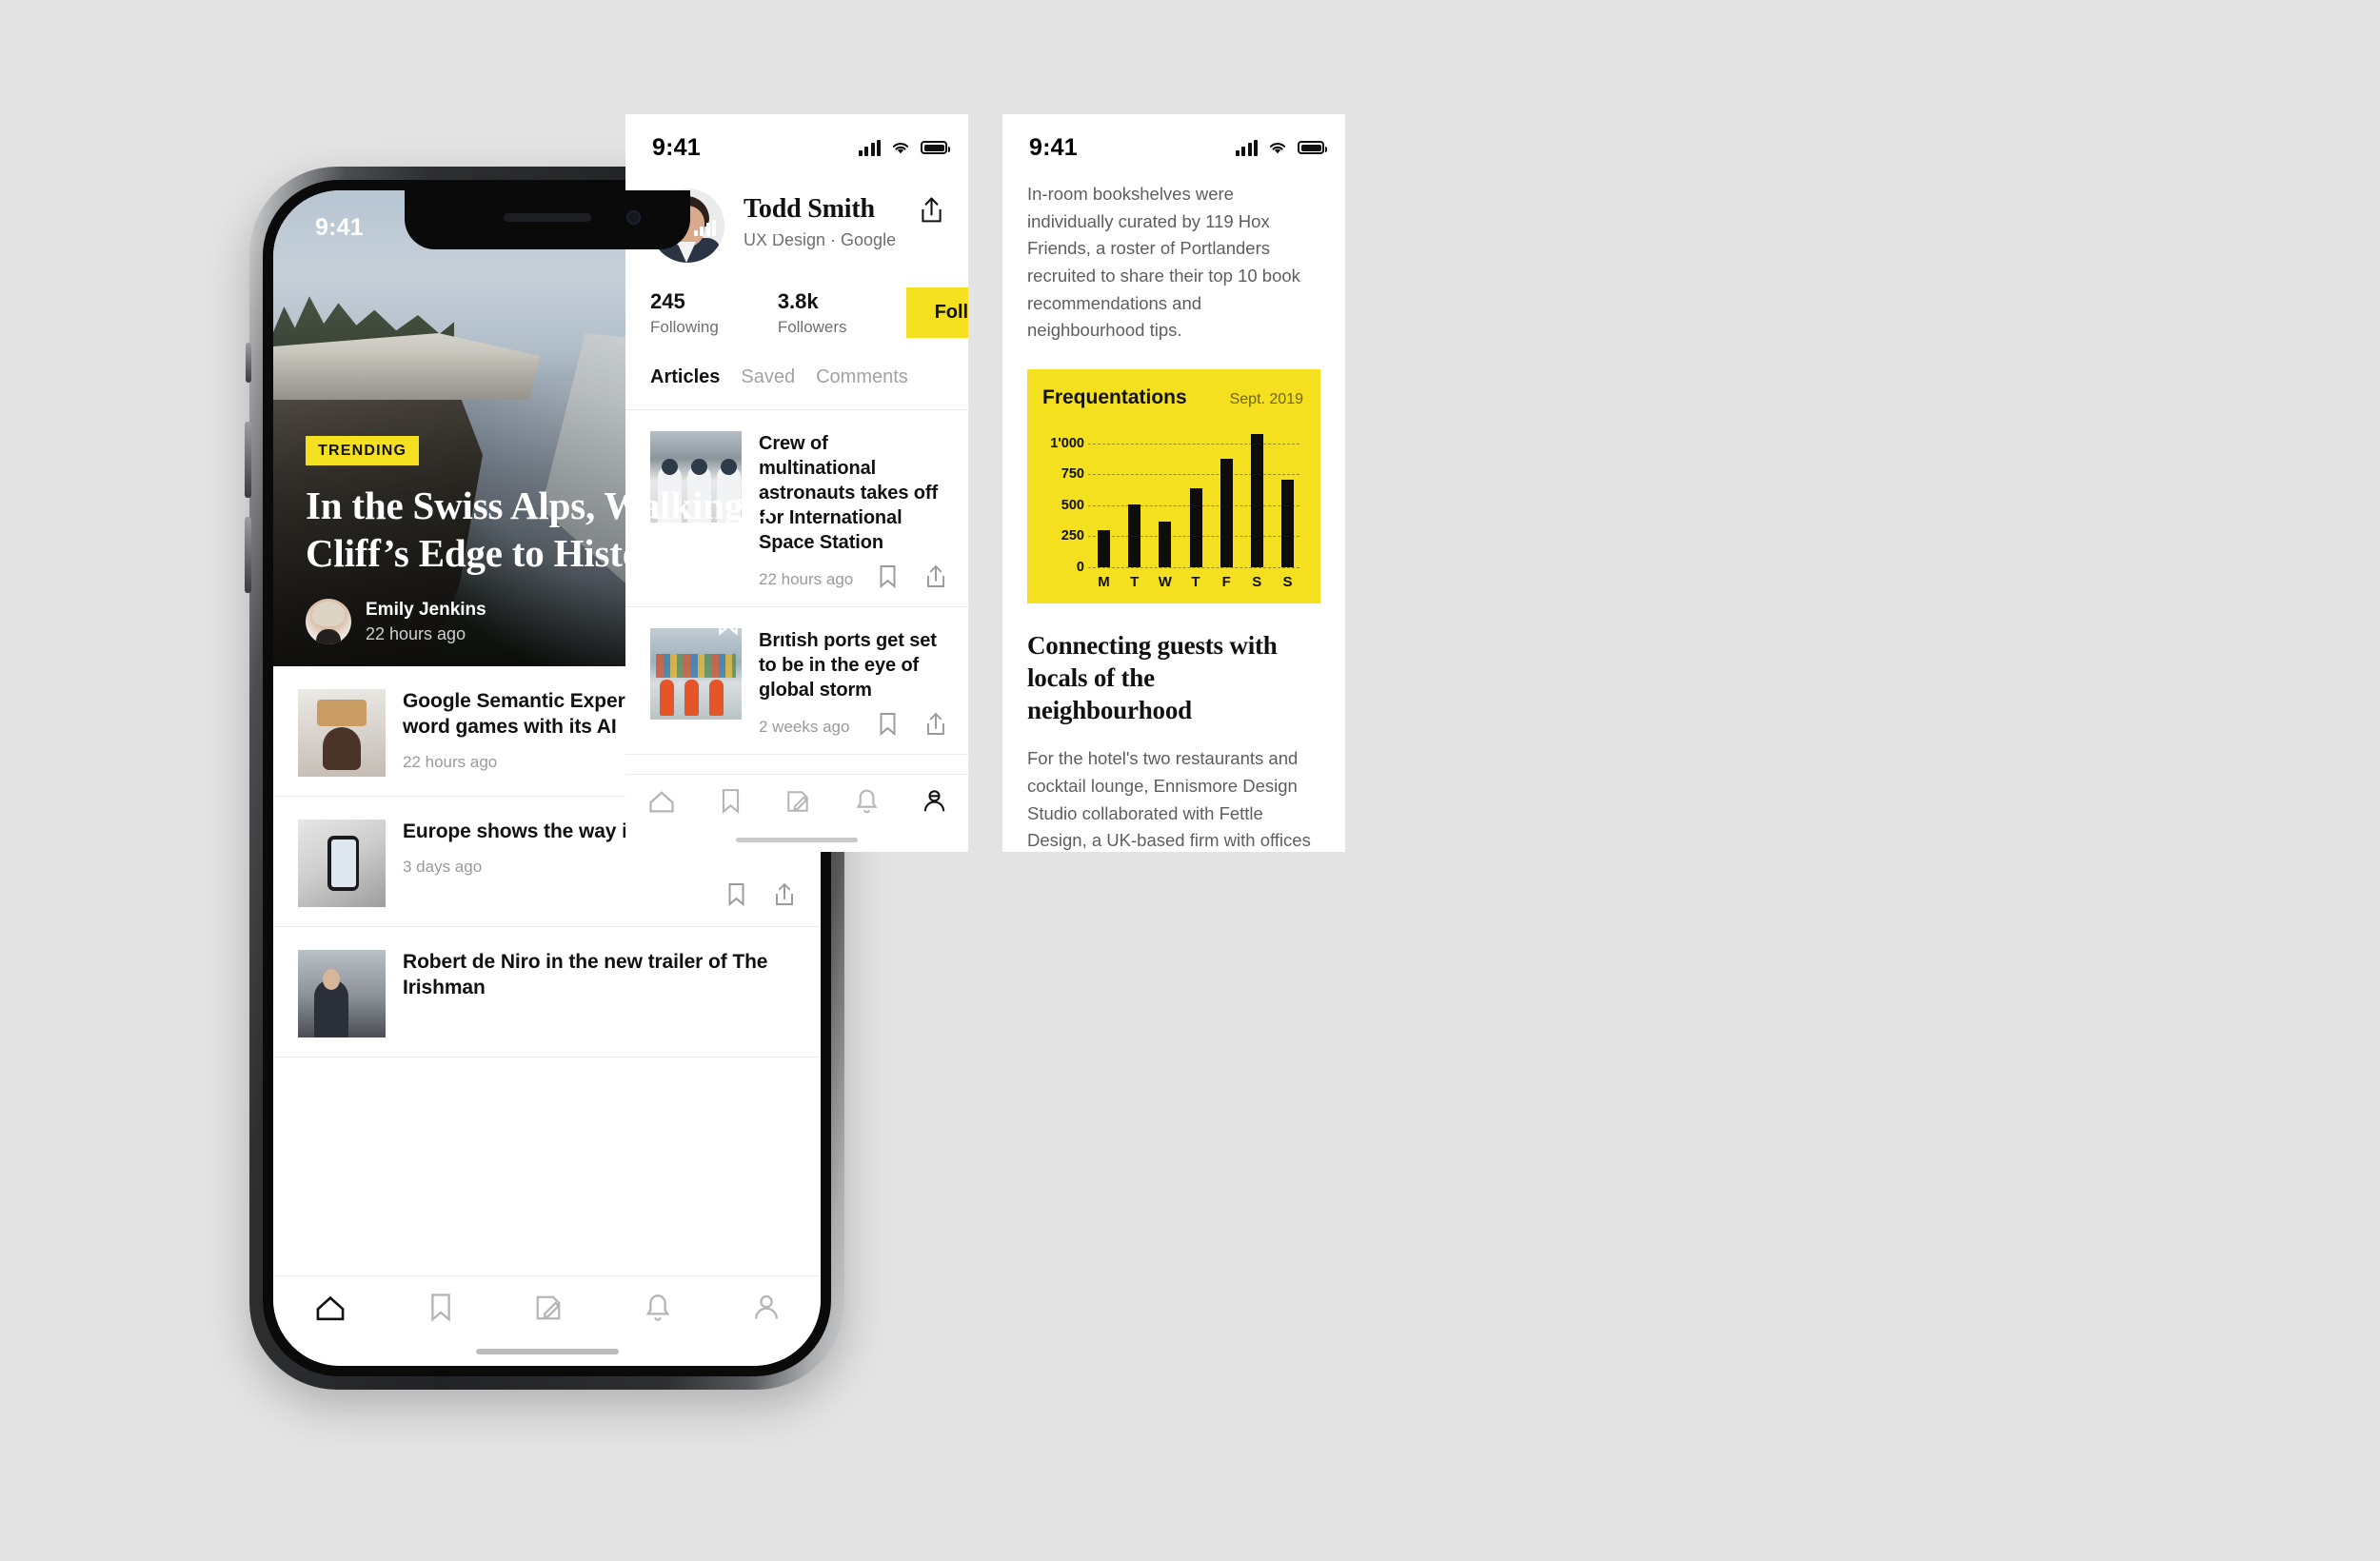 The image size is (2380, 1561). I want to click on followers-label: Followers, so click(812, 326).